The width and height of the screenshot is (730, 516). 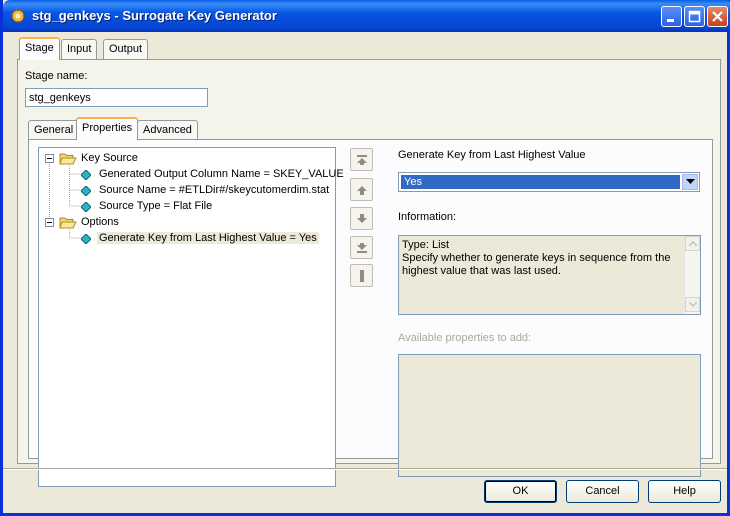 What do you see at coordinates (116, 97) in the screenshot?
I see `stage-name-field: stg_genkeys` at bounding box center [116, 97].